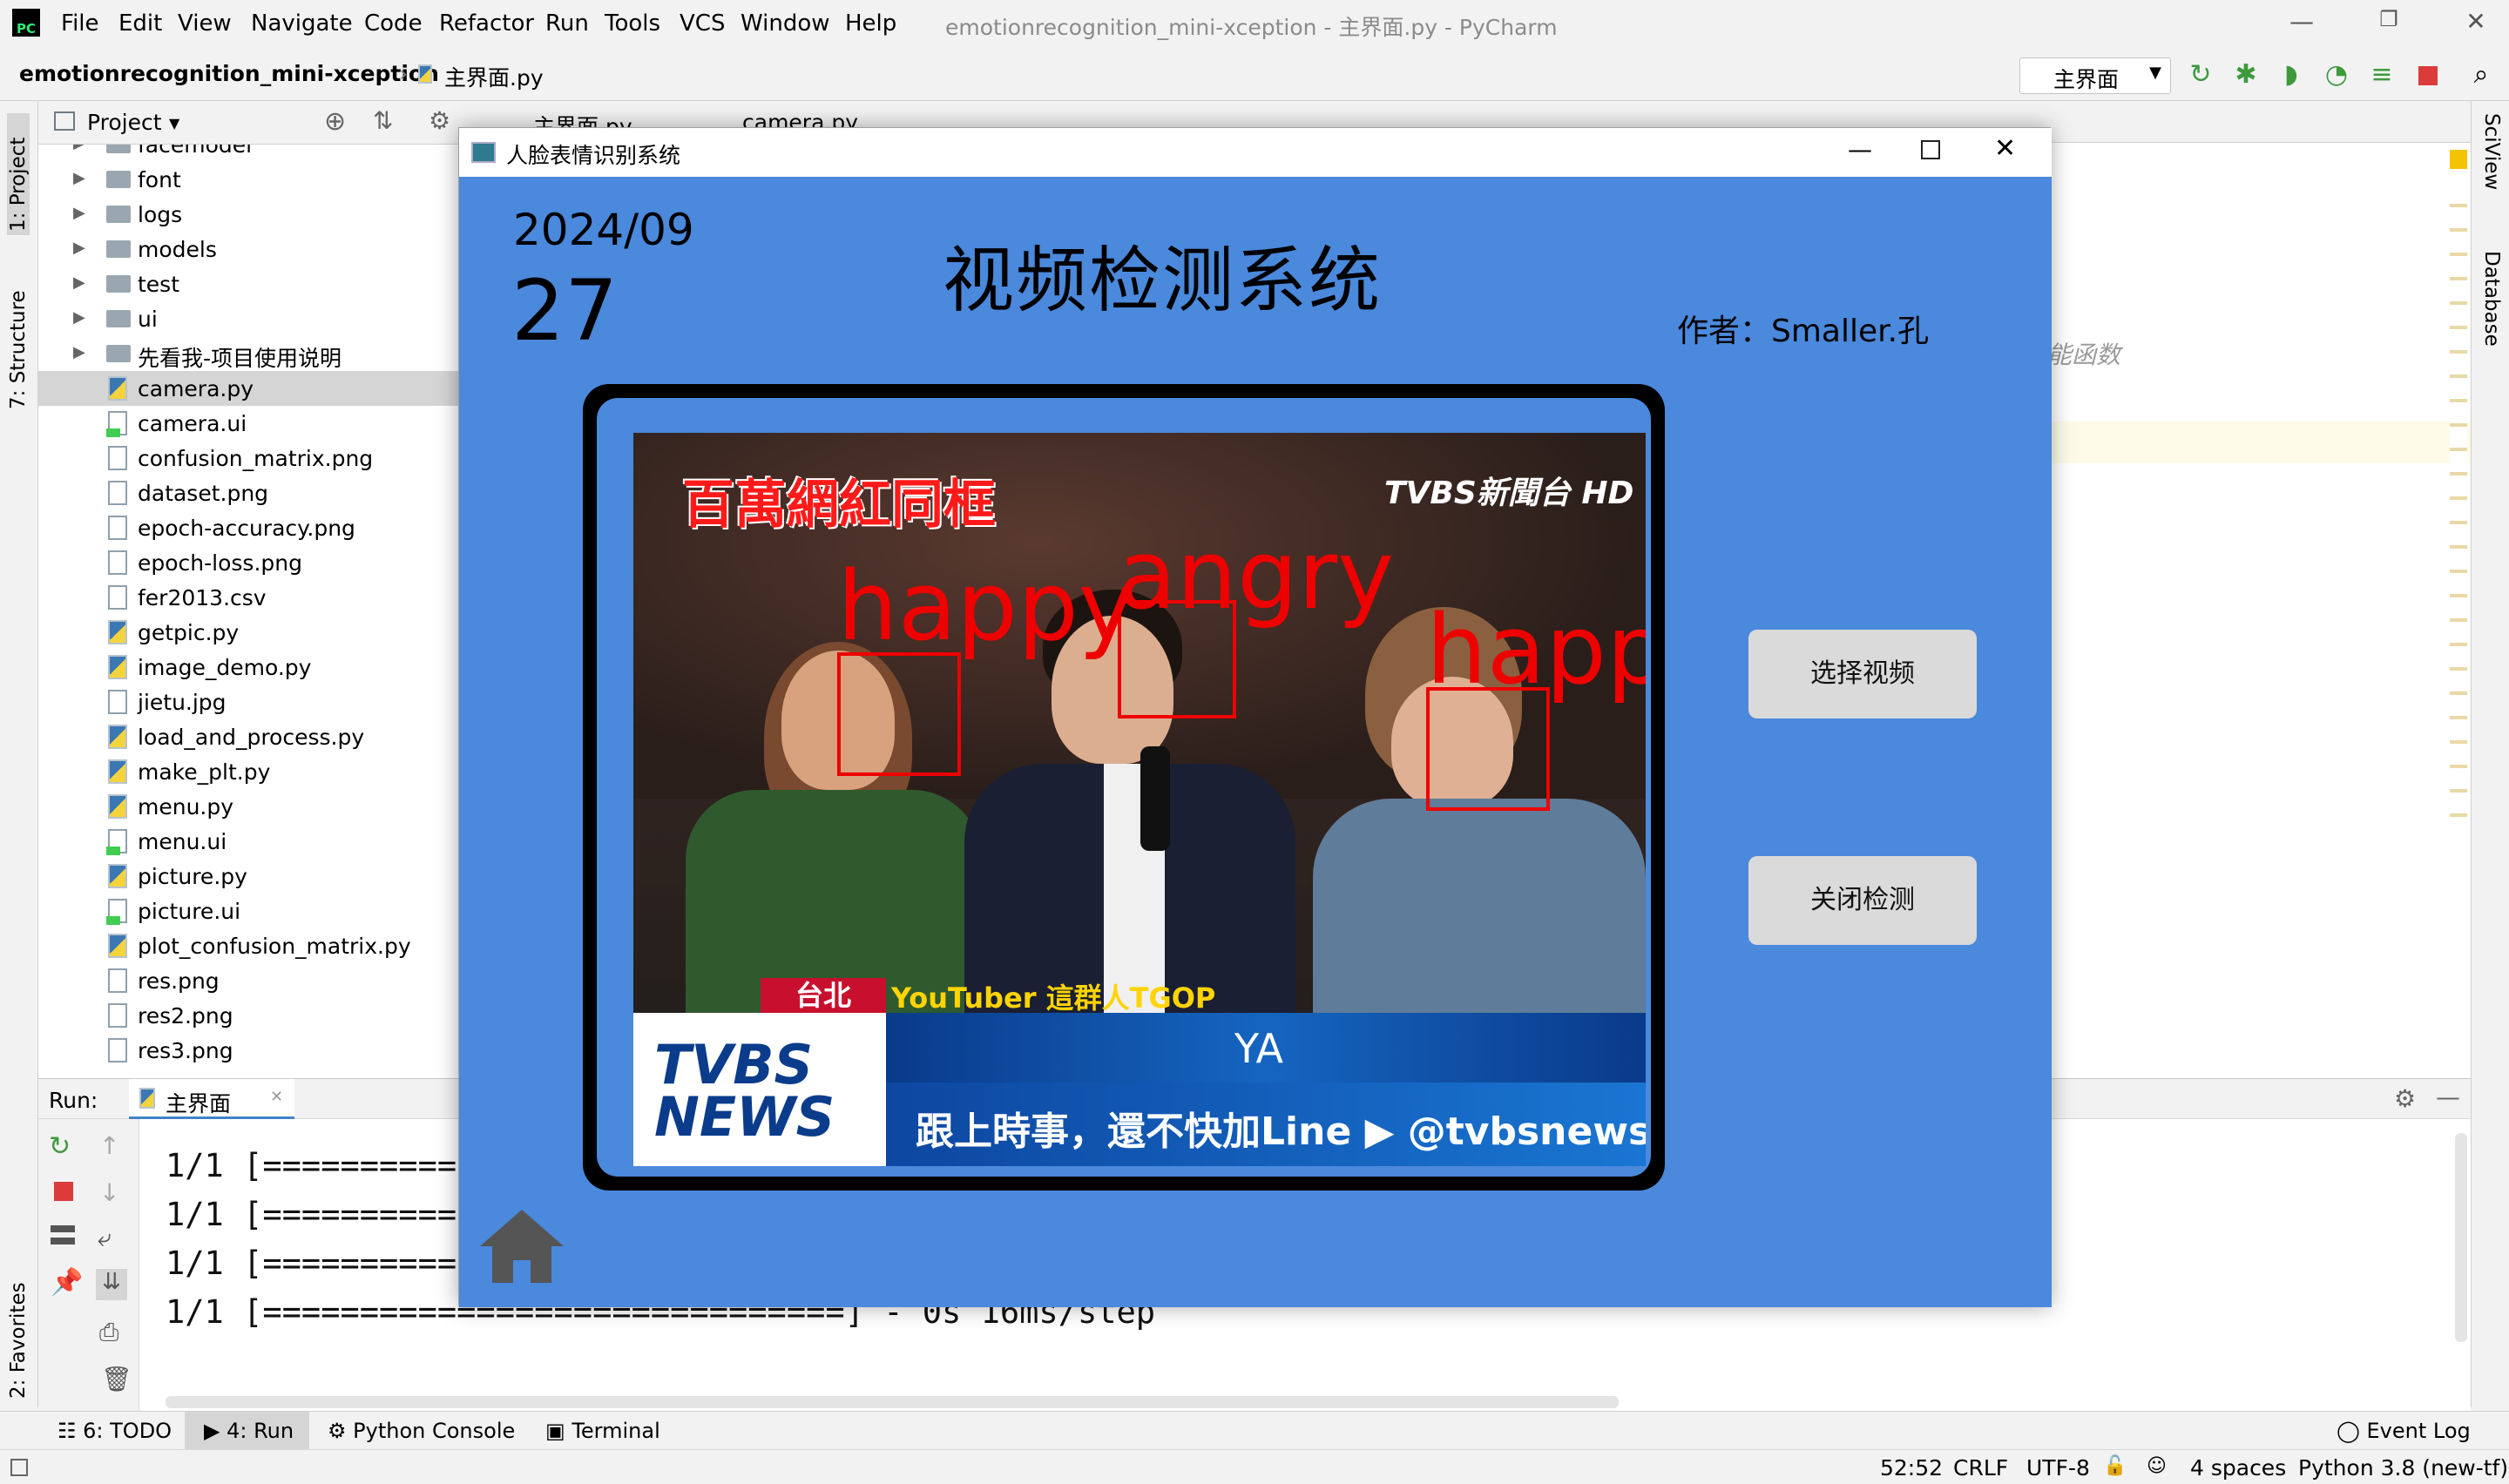  What do you see at coordinates (250, 153) in the screenshot?
I see `tree-row-partial: ▶ facemodel` at bounding box center [250, 153].